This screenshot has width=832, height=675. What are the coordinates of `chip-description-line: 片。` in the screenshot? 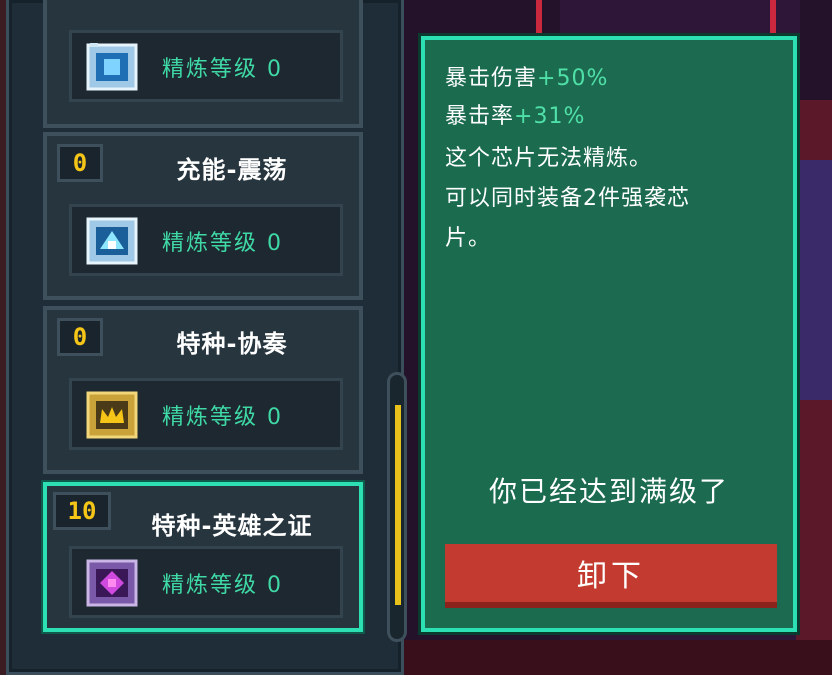 It's located at (468, 238).